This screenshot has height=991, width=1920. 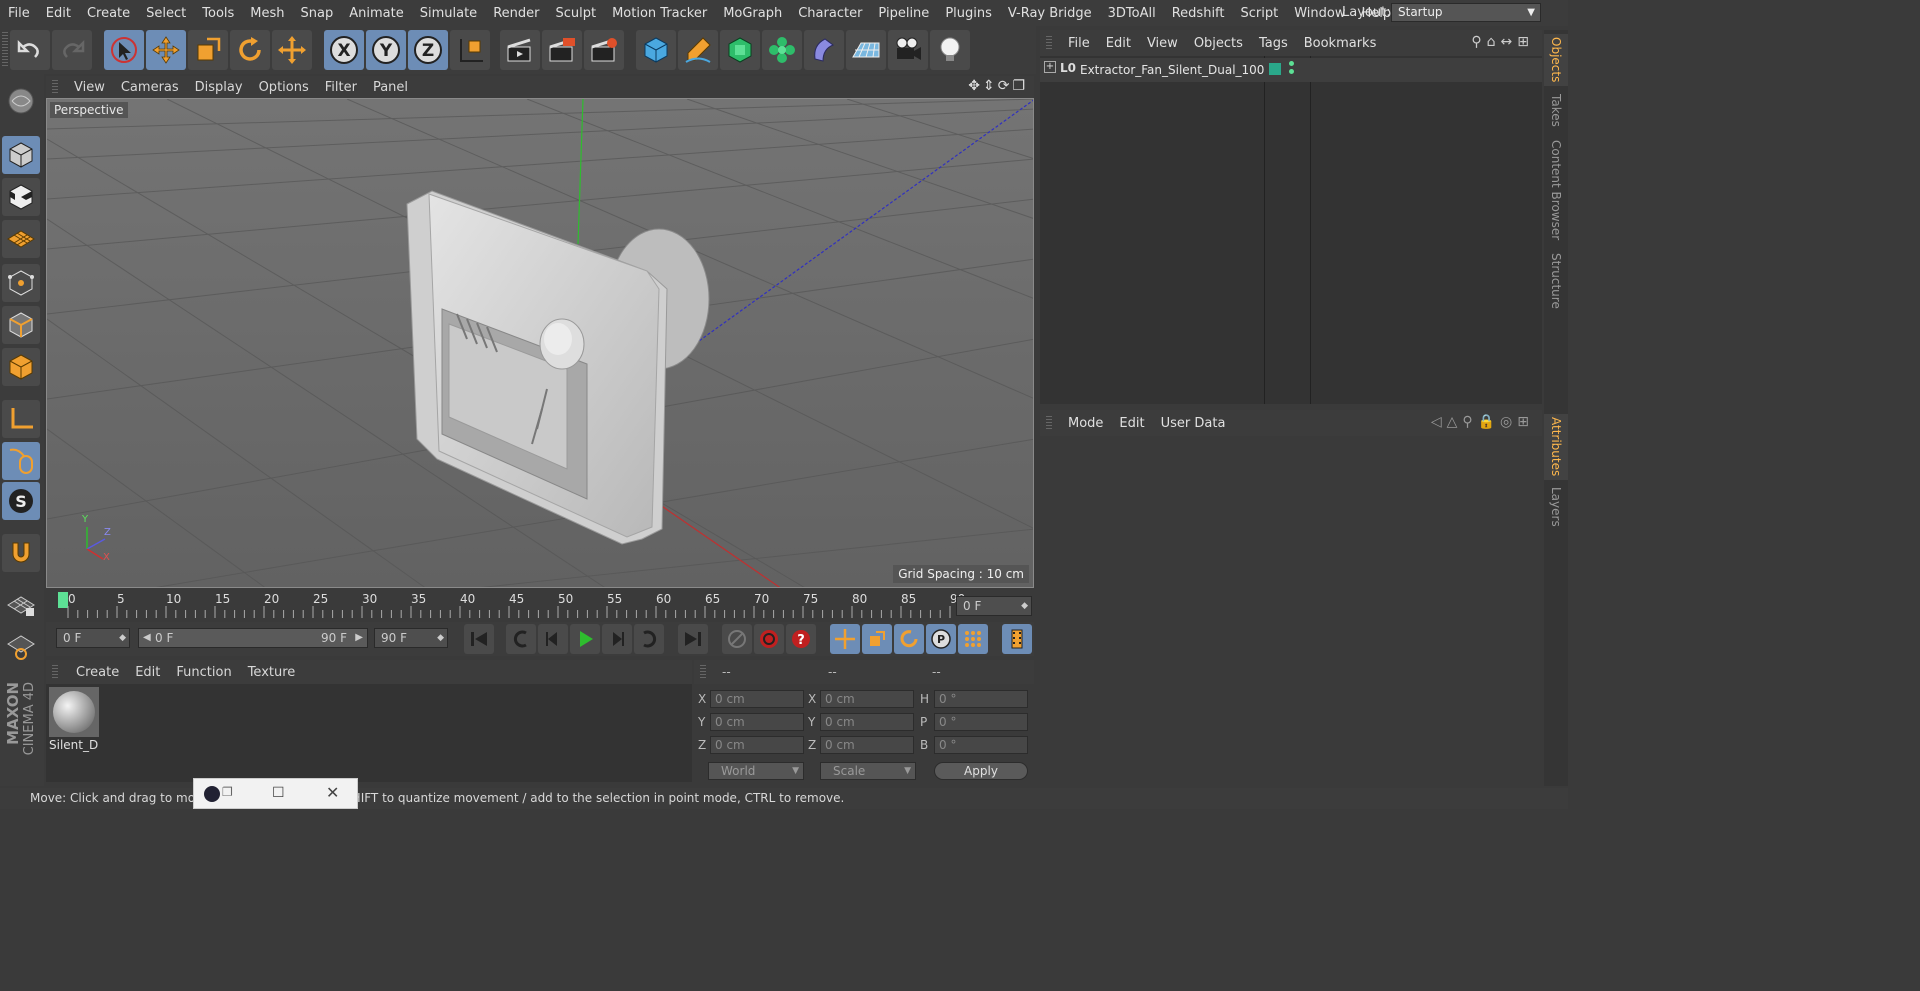 I want to click on layer-color-swatch, so click(x=1275, y=69).